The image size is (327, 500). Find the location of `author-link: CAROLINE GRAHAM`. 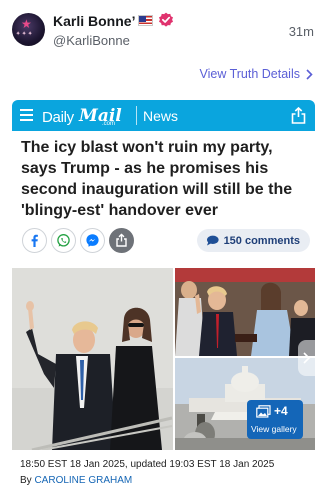

author-link: CAROLINE GRAHAM is located at coordinates (83, 480).